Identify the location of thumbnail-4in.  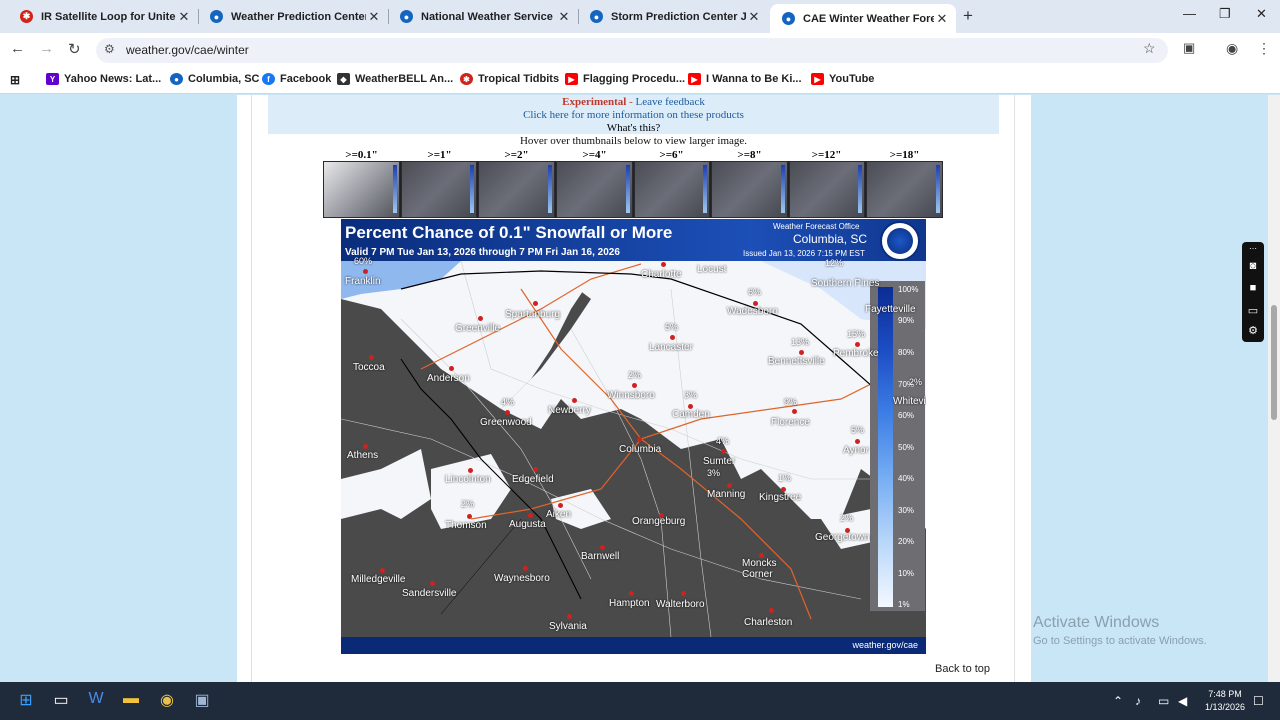
(594, 189).